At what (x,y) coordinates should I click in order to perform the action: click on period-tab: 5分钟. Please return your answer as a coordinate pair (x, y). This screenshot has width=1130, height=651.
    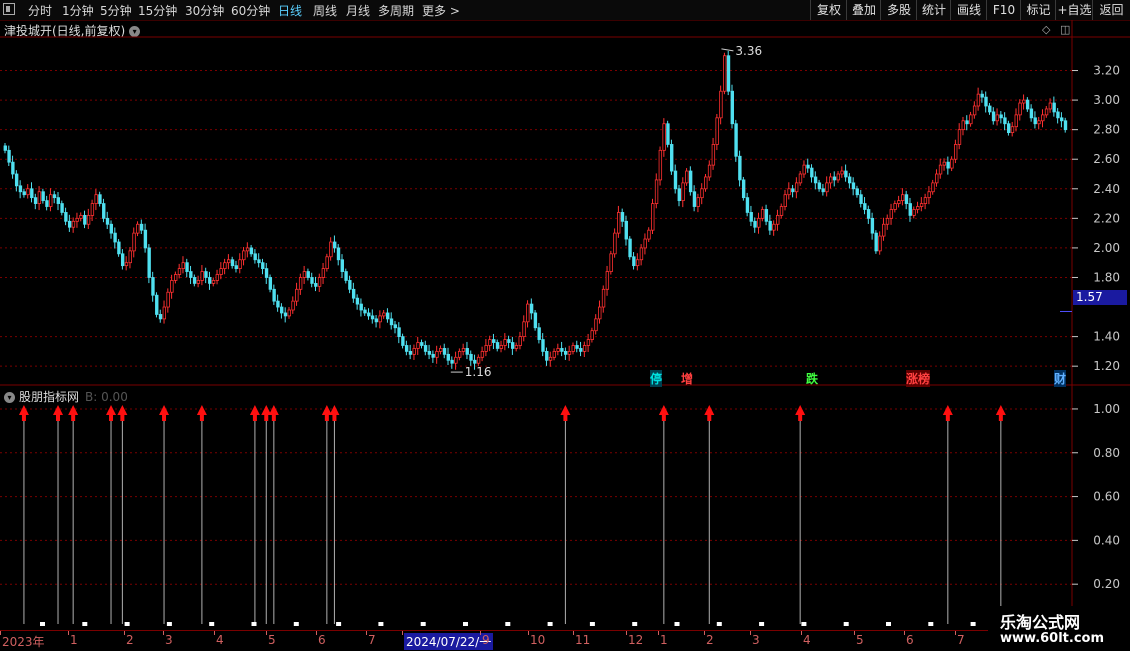
    Looking at the image, I should click on (116, 10).